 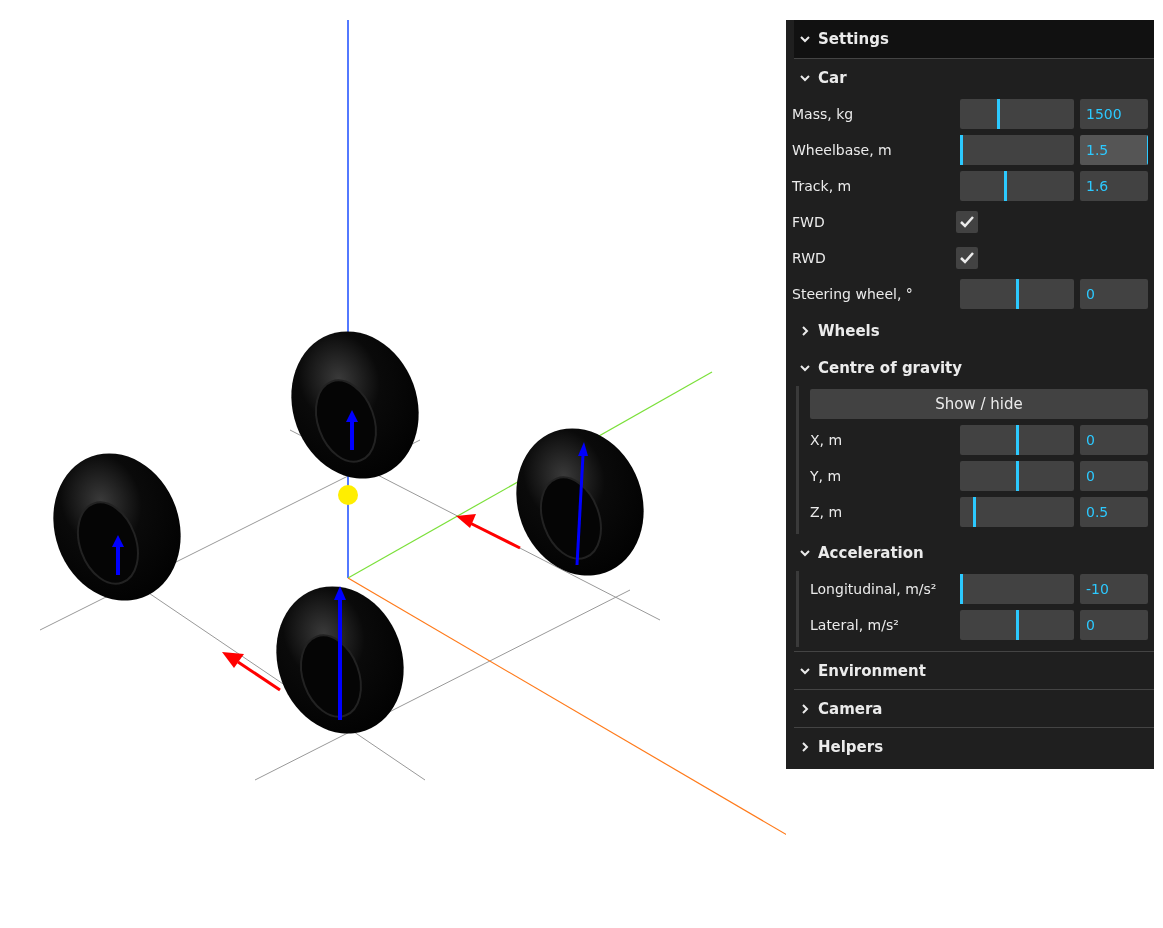 I want to click on centre-of-gravity-marker, so click(x=348, y=495).